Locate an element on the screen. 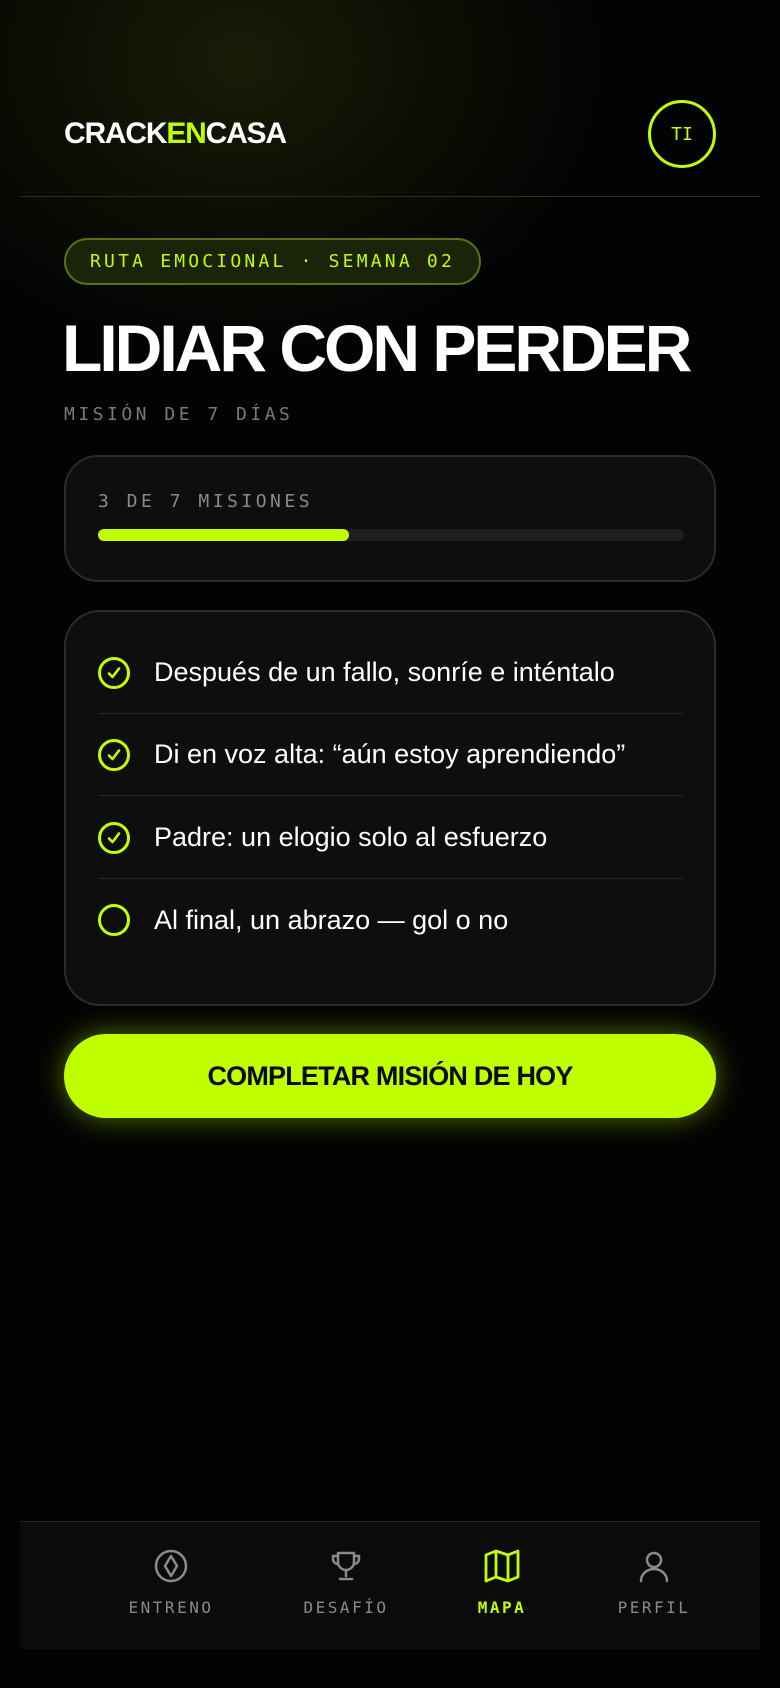 The height and width of the screenshot is (1688, 780). mission-item: Padre: un elogio solo al esfuerzo is located at coordinates (391, 838).